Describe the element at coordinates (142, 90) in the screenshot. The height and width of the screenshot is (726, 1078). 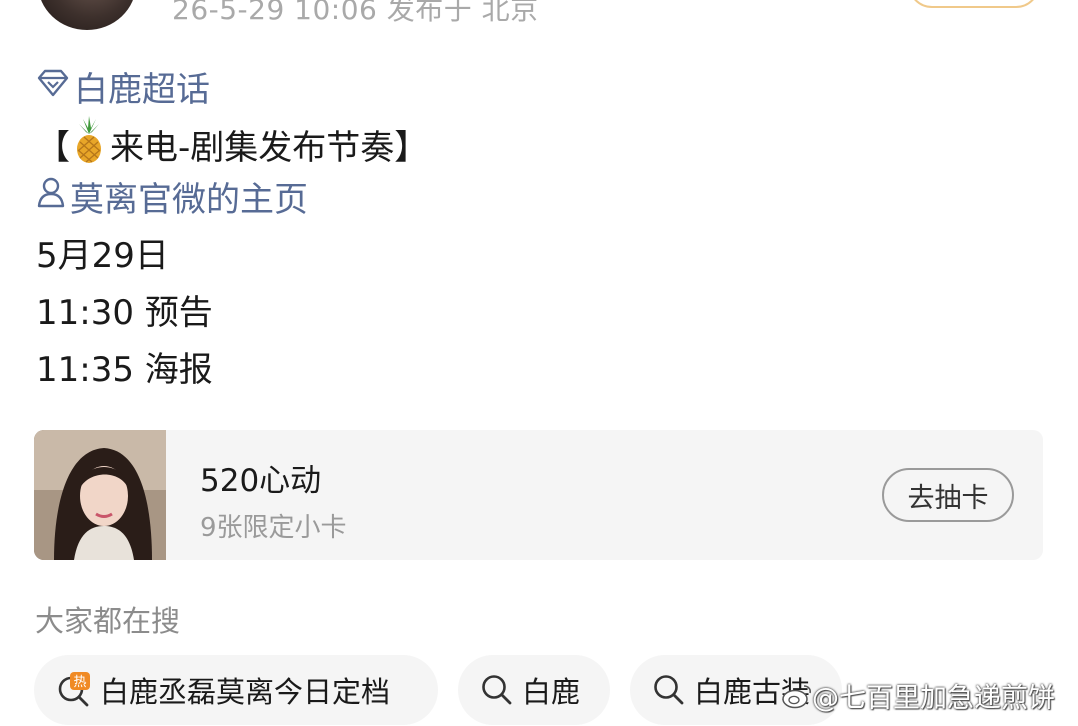
I see `topic-label: 白鹿超话` at that location.